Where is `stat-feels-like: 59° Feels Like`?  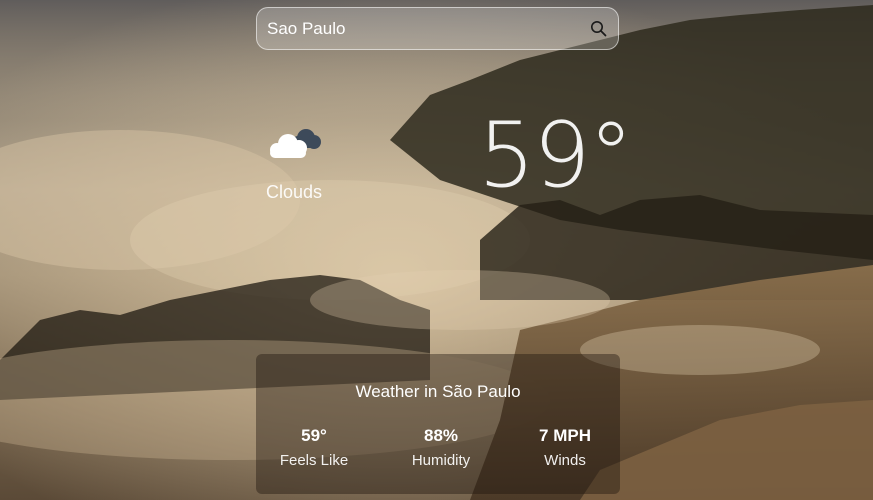 stat-feels-like: 59° Feels Like is located at coordinates (314, 447).